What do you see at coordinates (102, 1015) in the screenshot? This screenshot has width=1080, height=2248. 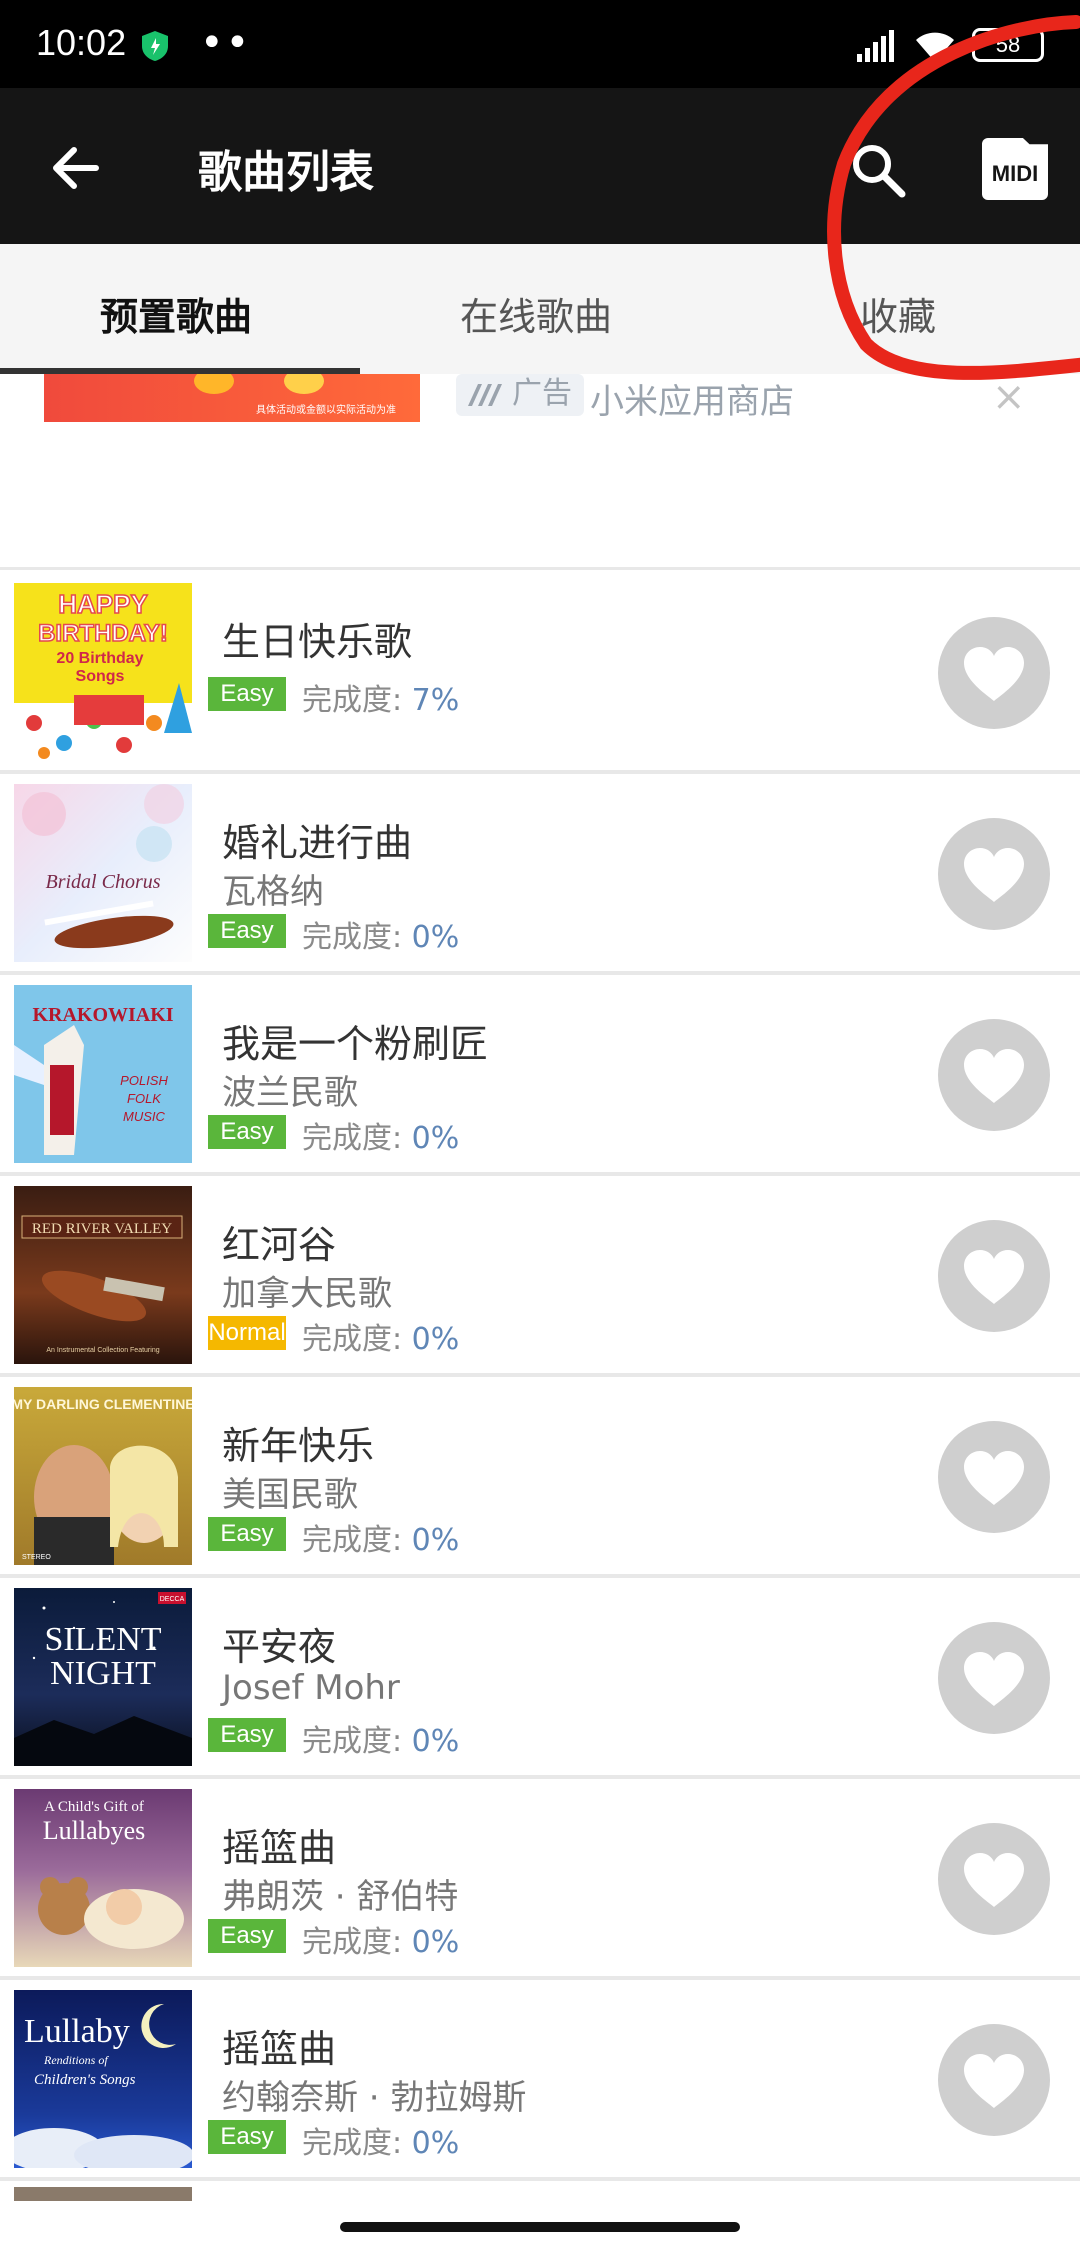 I see `svg-text: KRAKOWIAKI` at bounding box center [102, 1015].